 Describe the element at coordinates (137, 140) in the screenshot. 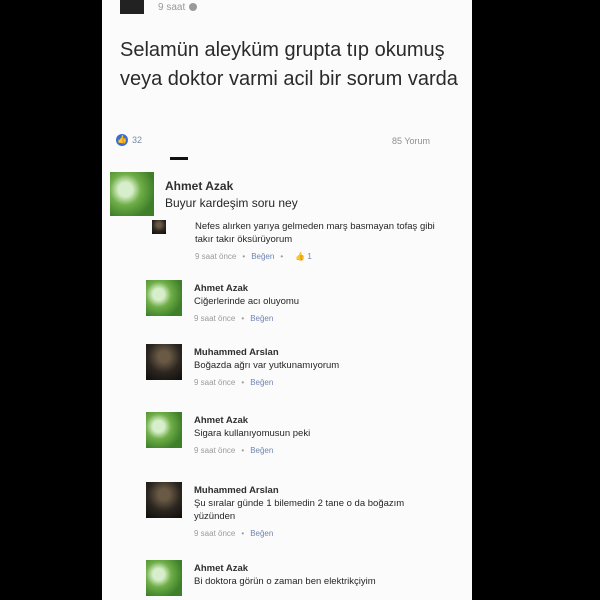

I see `like-count: 32` at that location.